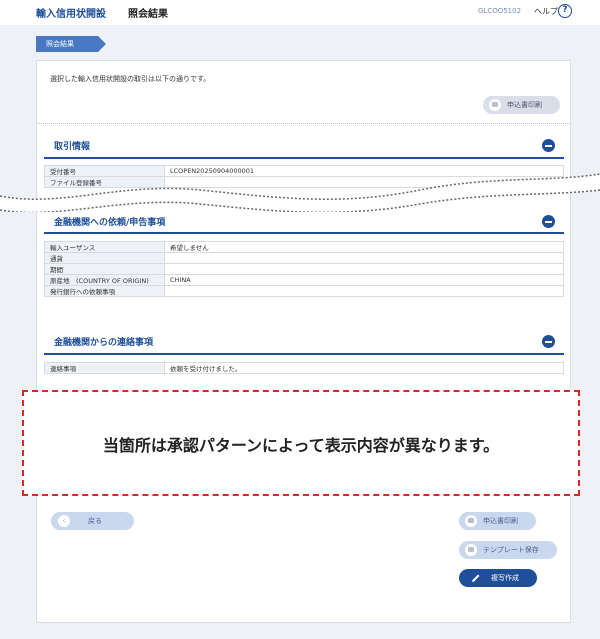  What do you see at coordinates (71, 14) in the screenshot?
I see `page-title: 輸入信用状開設` at bounding box center [71, 14].